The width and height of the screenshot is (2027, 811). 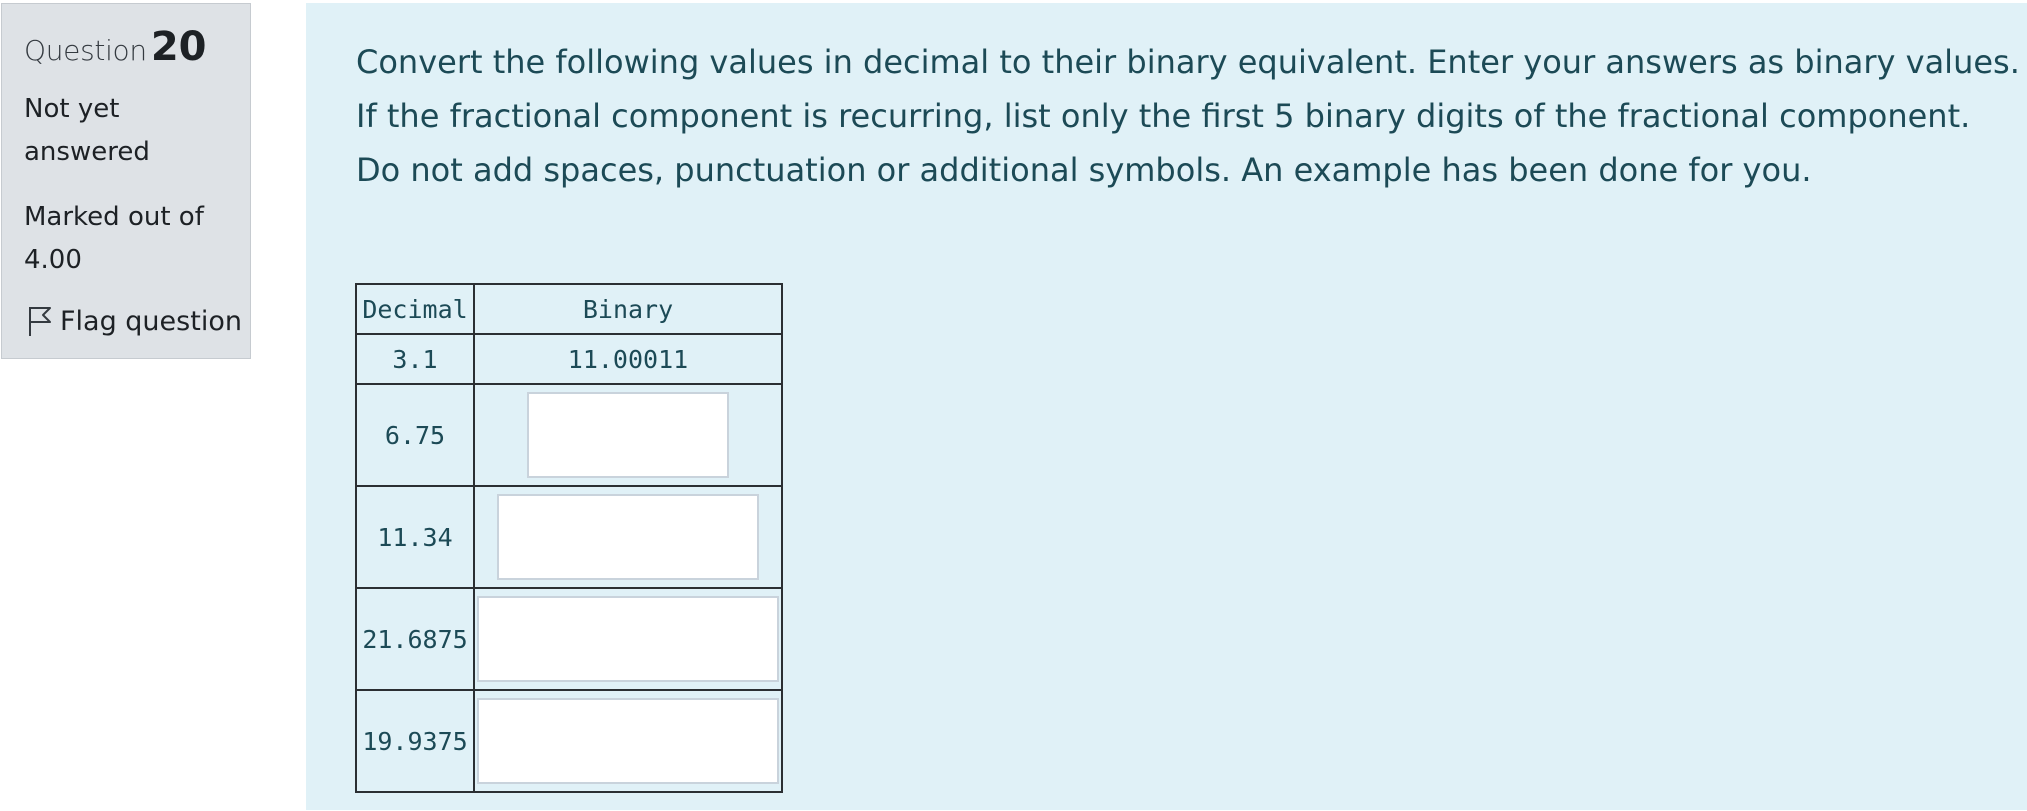 What do you see at coordinates (39, 321) in the screenshot?
I see `flag-icon` at bounding box center [39, 321].